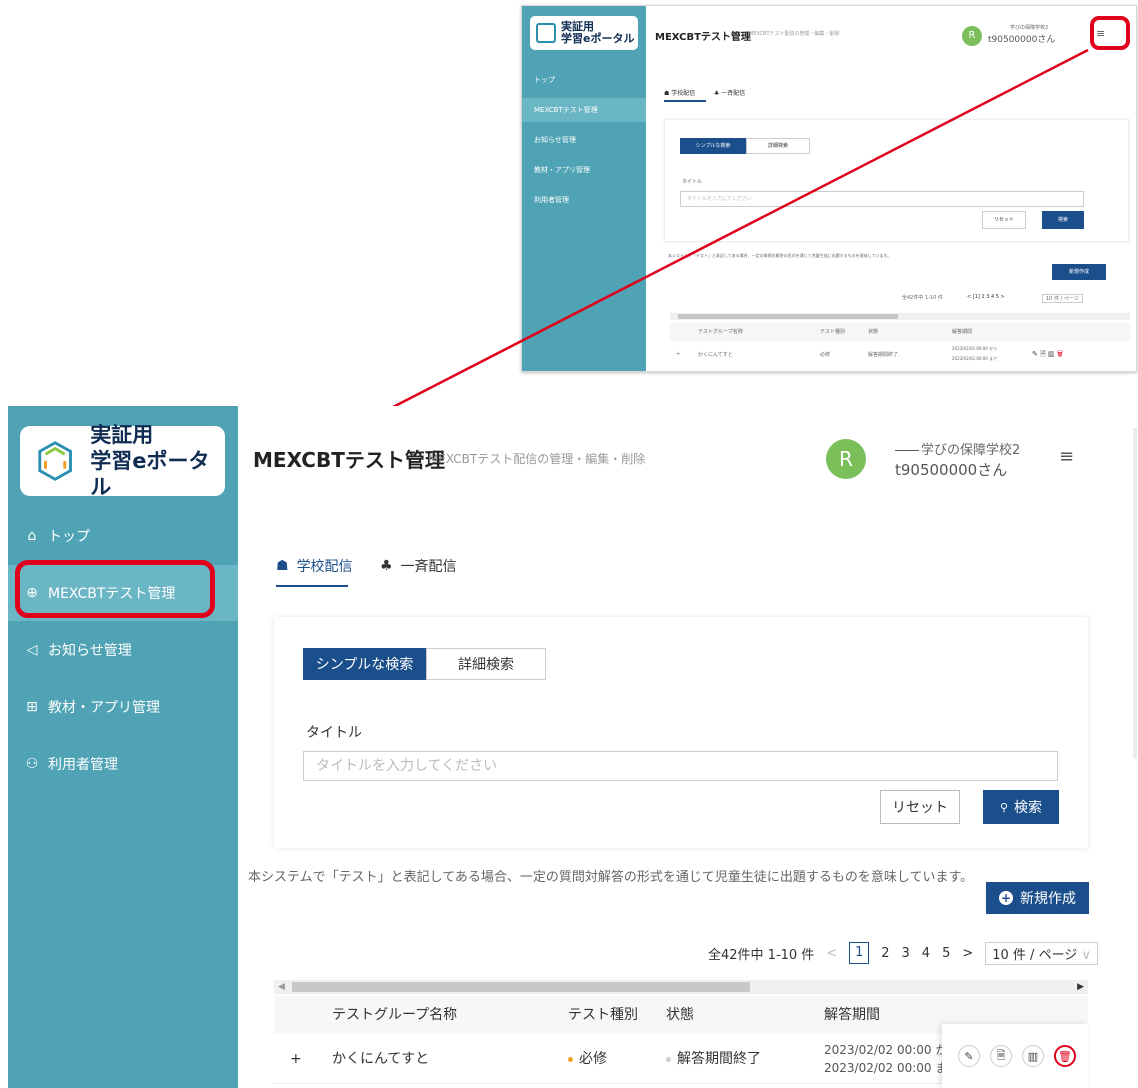 The height and width of the screenshot is (1088, 1138). I want to click on thumb-simple-search-tab: シンプルな検索, so click(713, 146).